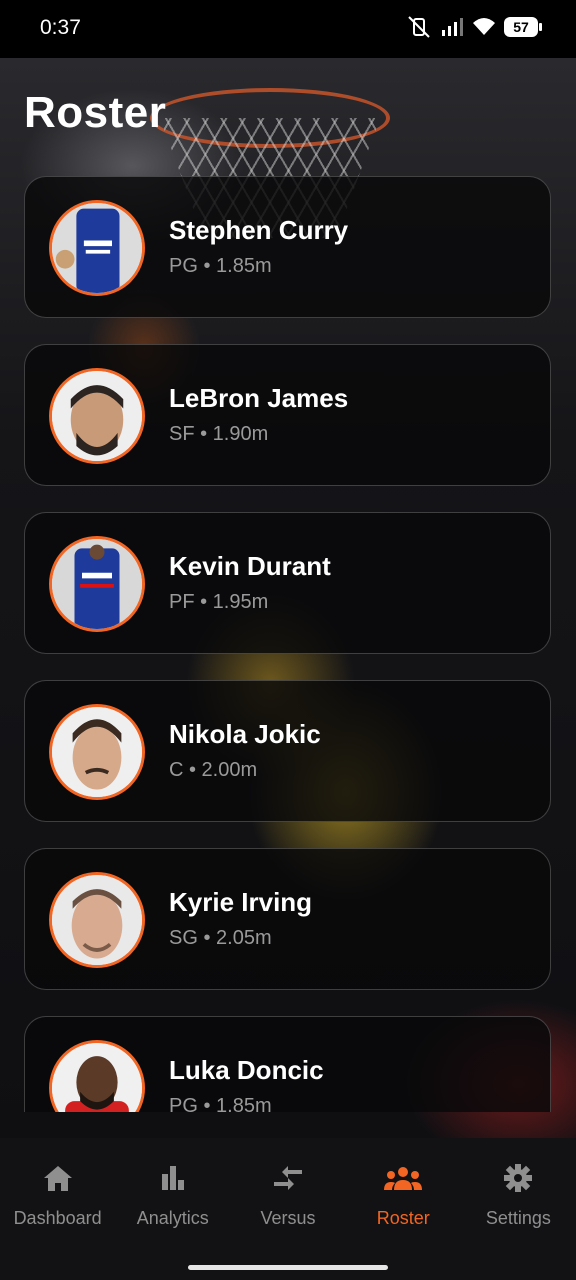  I want to click on page-title: Roster, so click(95, 112).